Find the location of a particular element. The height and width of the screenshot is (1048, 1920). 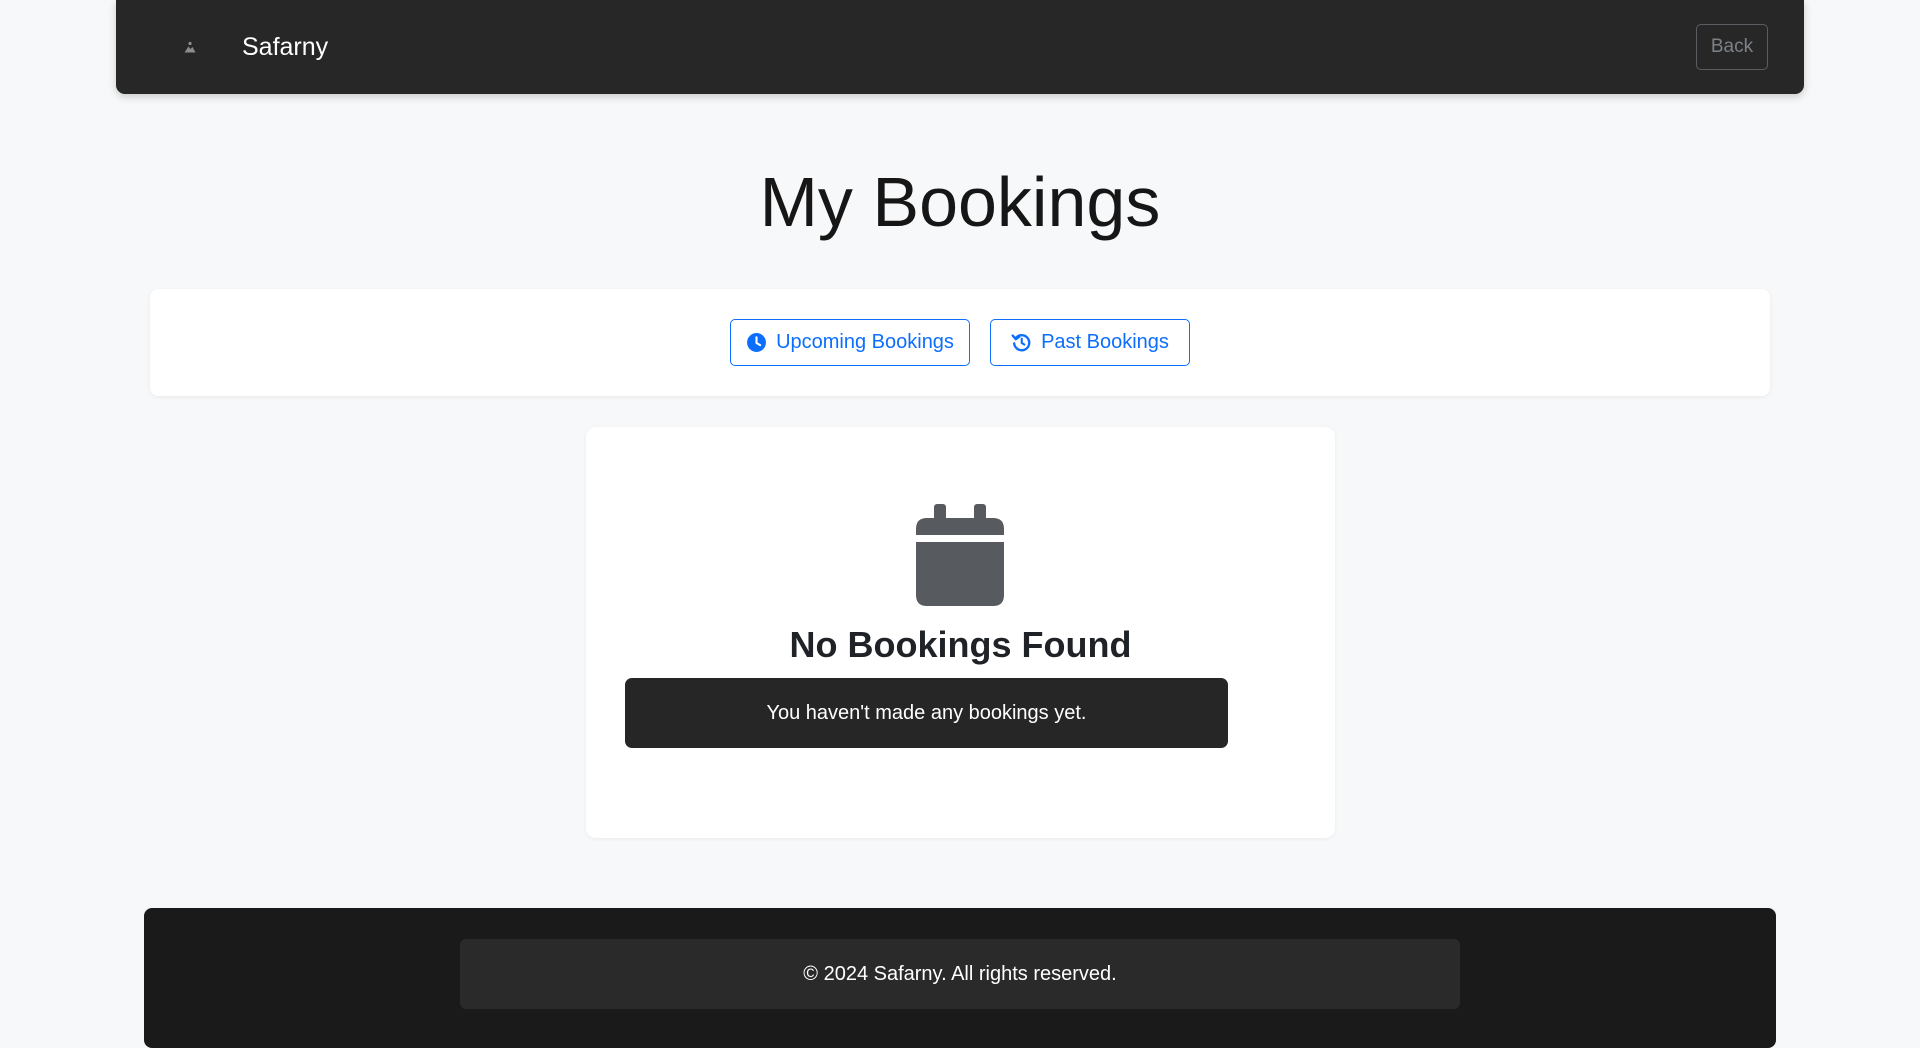

top-navbar: Safarny Back is located at coordinates (960, 47).